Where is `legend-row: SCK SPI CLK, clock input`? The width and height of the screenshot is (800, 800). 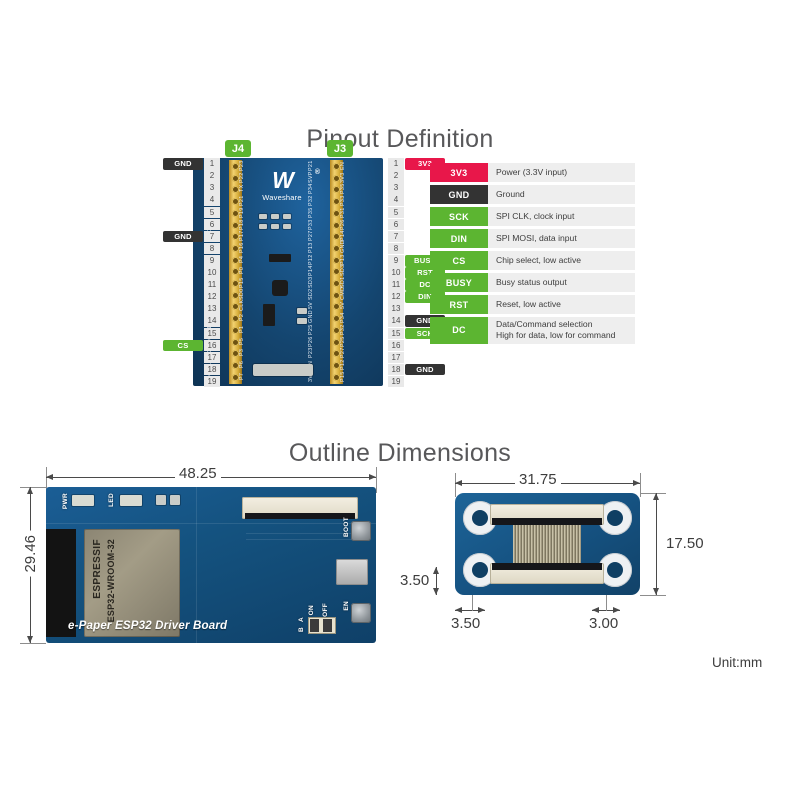 legend-row: SCK SPI CLK, clock input is located at coordinates (532, 216).